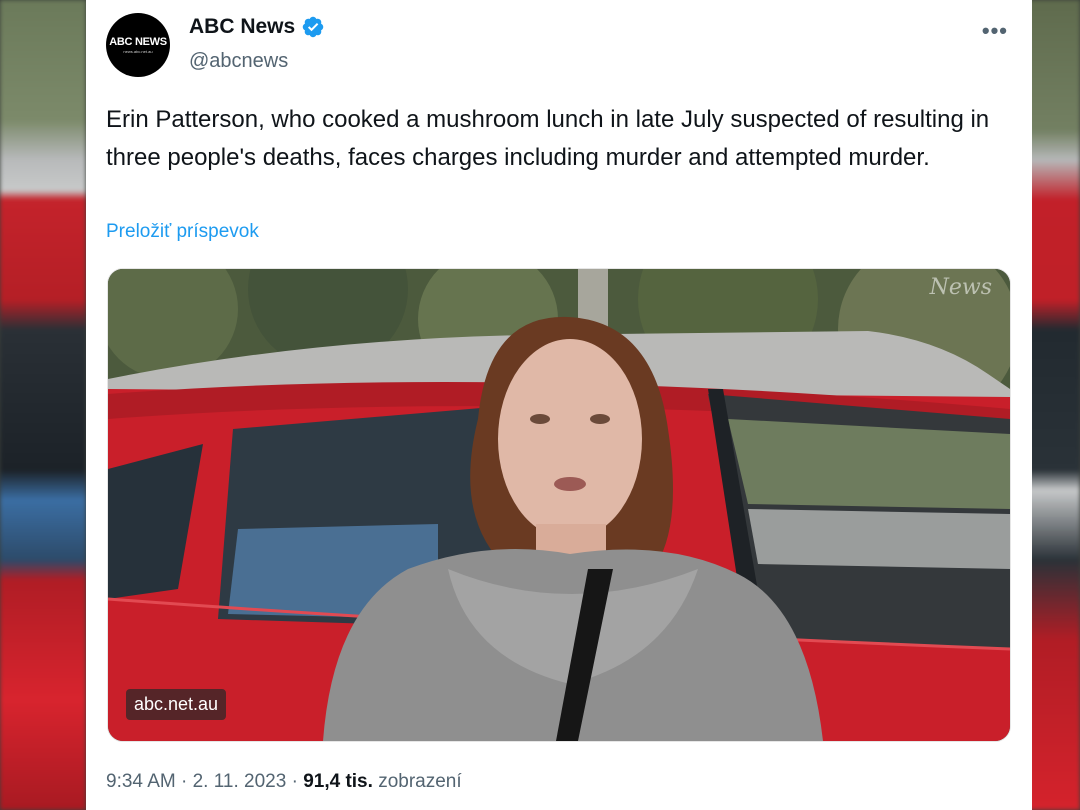 Image resolution: width=1080 pixels, height=810 pixels. Describe the element at coordinates (960, 287) in the screenshot. I see `video-brand-mark: News` at that location.